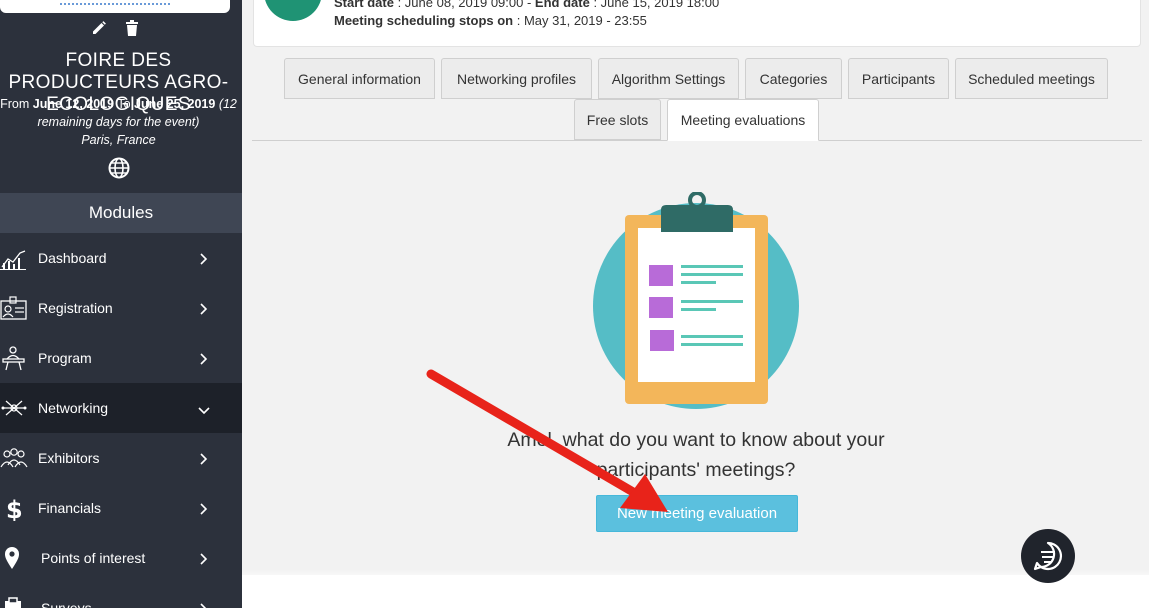  What do you see at coordinates (1048, 564) in the screenshot?
I see `chat-bubble-icon` at bounding box center [1048, 564].